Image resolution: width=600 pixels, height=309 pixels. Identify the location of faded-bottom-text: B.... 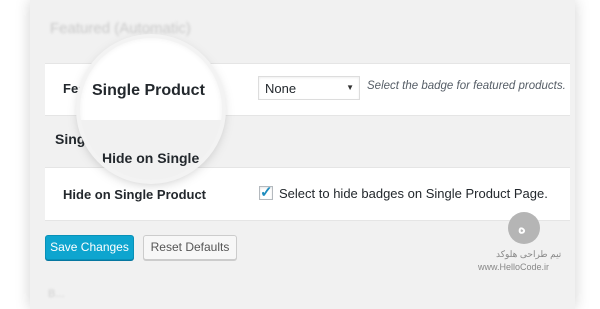
(56, 294).